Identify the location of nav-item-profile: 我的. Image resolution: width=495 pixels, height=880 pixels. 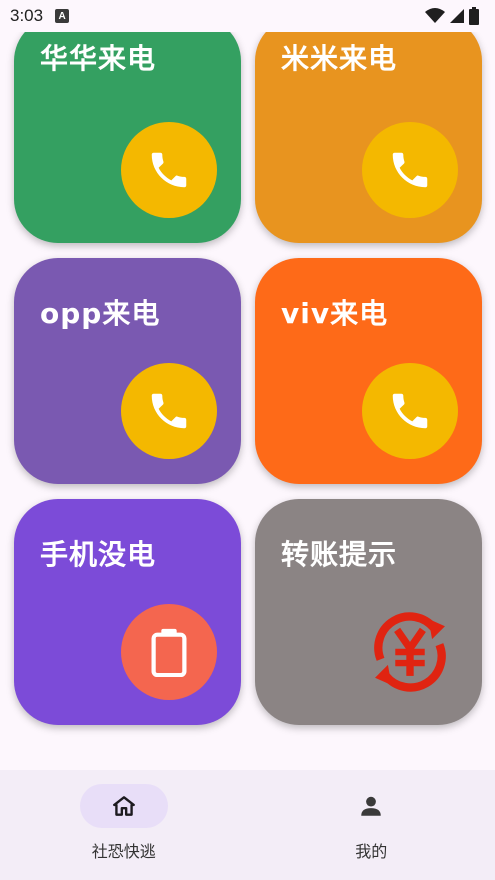
(371, 825).